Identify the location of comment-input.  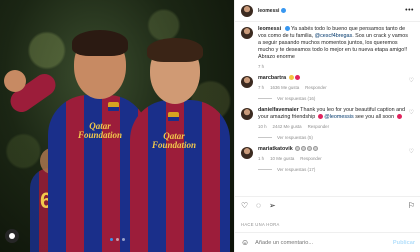
(315, 242).